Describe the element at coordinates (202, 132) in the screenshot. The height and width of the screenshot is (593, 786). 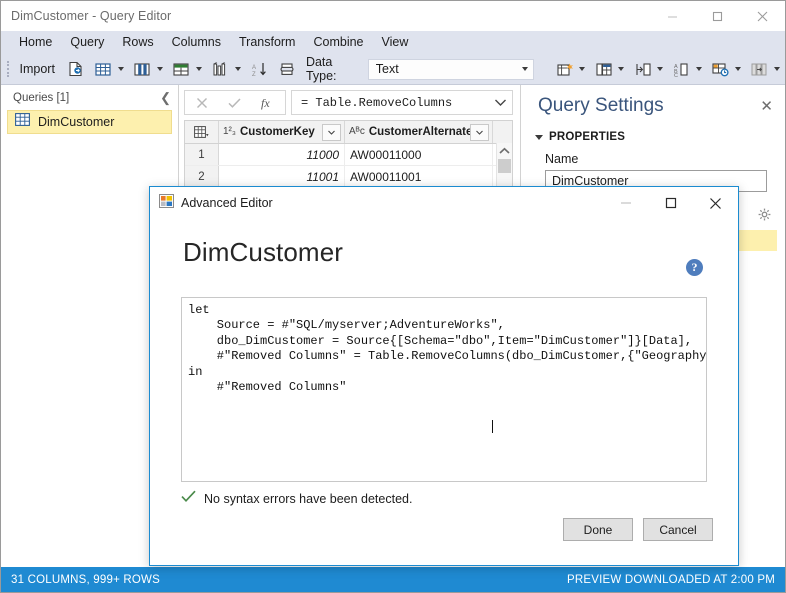
I see `select-all-table-icon` at that location.